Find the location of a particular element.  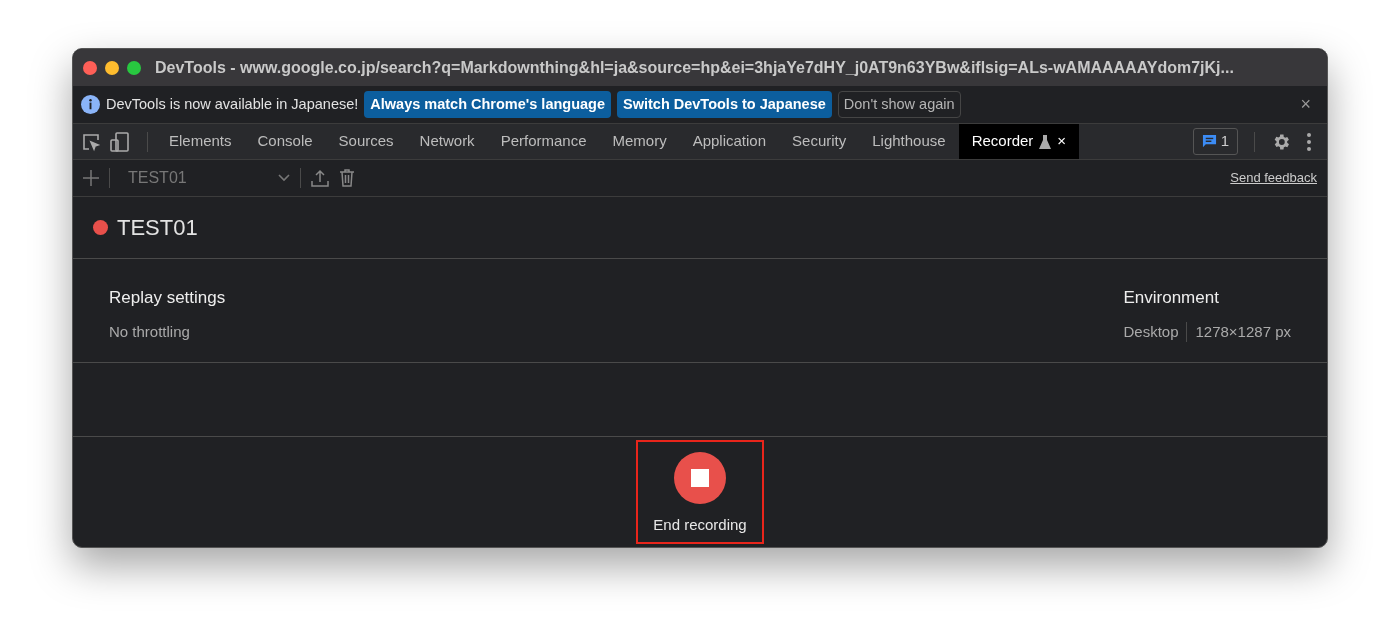

panel-tab: Performance is located at coordinates (543, 141).